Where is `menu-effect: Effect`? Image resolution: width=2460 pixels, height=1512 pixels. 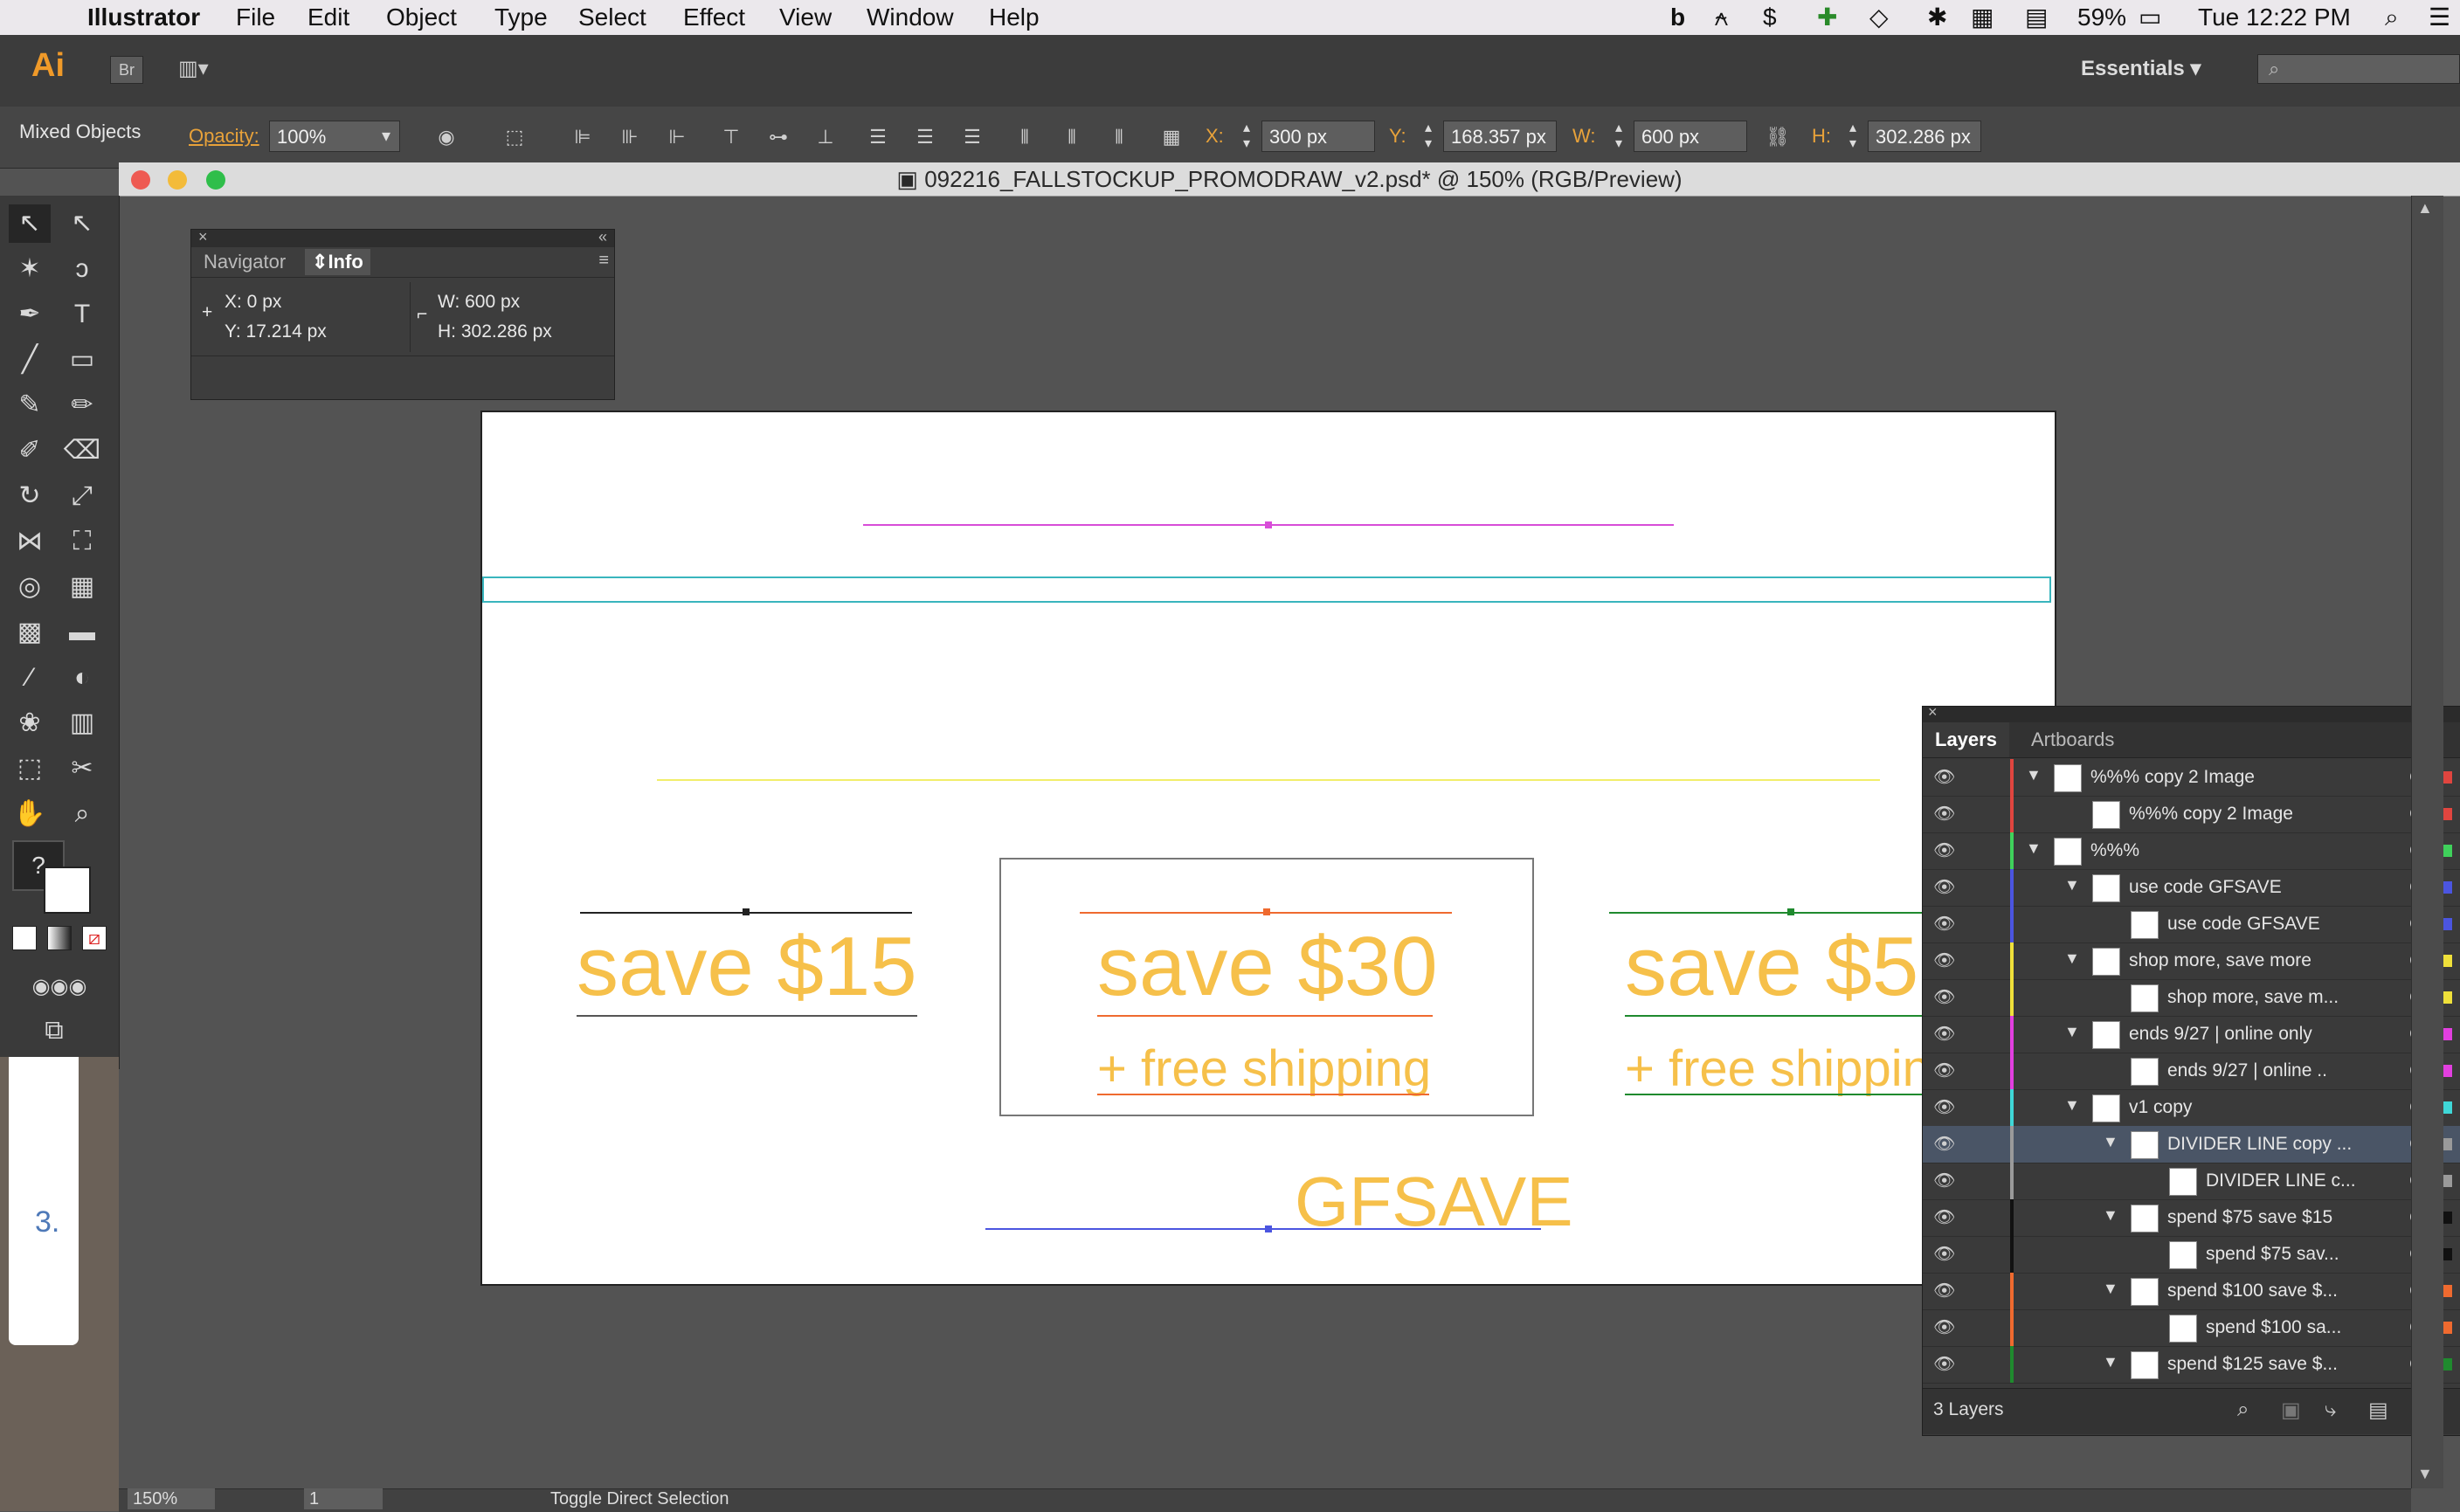
menu-effect: Effect is located at coordinates (714, 17).